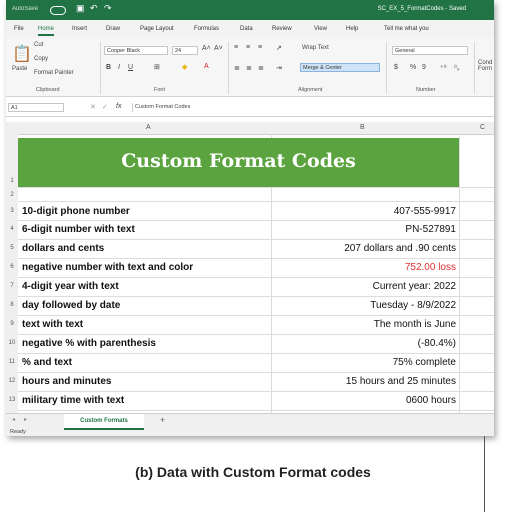 Image resolution: width=506 pixels, height=512 pixels. What do you see at coordinates (108, 67) in the screenshot?
I see `bold-icon: B` at bounding box center [108, 67].